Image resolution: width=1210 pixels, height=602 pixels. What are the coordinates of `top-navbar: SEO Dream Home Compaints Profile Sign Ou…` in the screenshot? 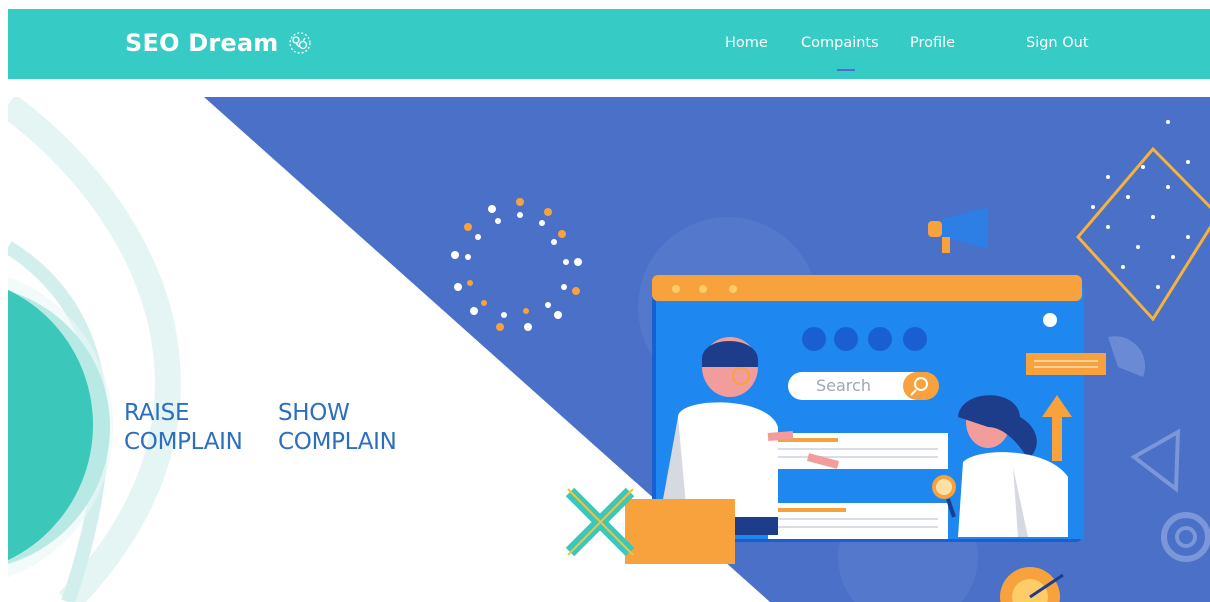 It's located at (609, 44).